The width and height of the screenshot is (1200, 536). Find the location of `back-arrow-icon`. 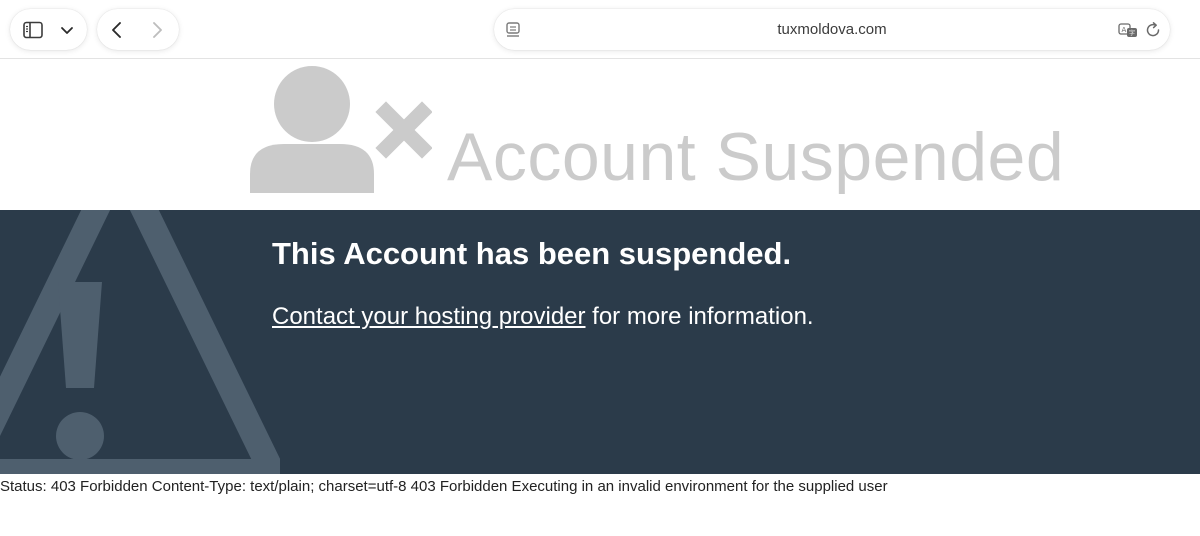

back-arrow-icon is located at coordinates (117, 30).